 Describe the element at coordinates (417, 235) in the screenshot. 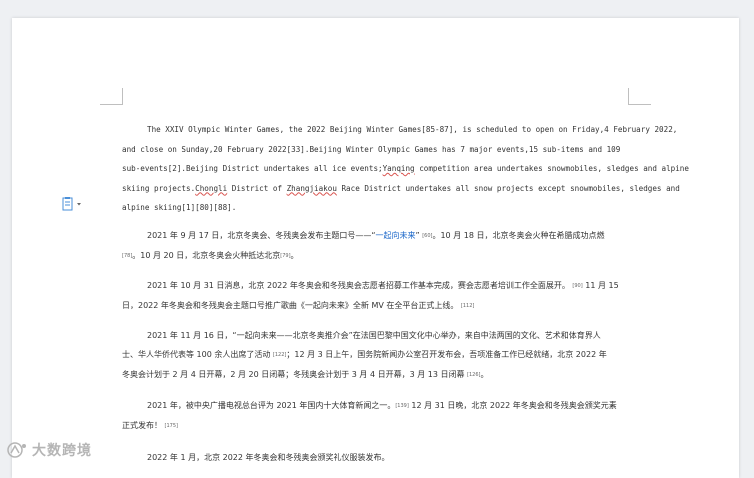

I see `text-run: ”` at that location.